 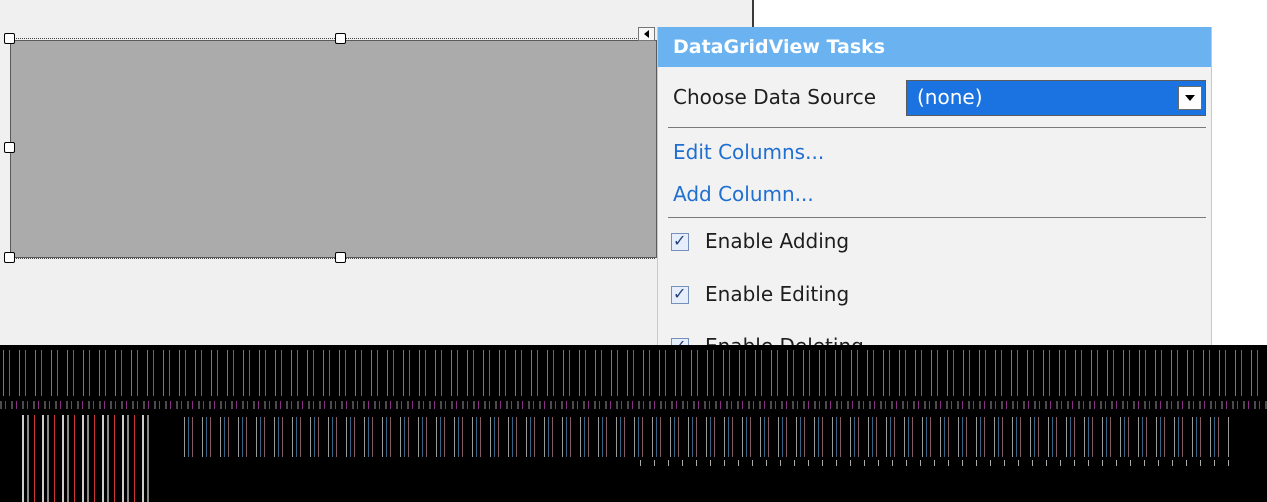 What do you see at coordinates (332, 38) in the screenshot?
I see `selection-border-top` at bounding box center [332, 38].